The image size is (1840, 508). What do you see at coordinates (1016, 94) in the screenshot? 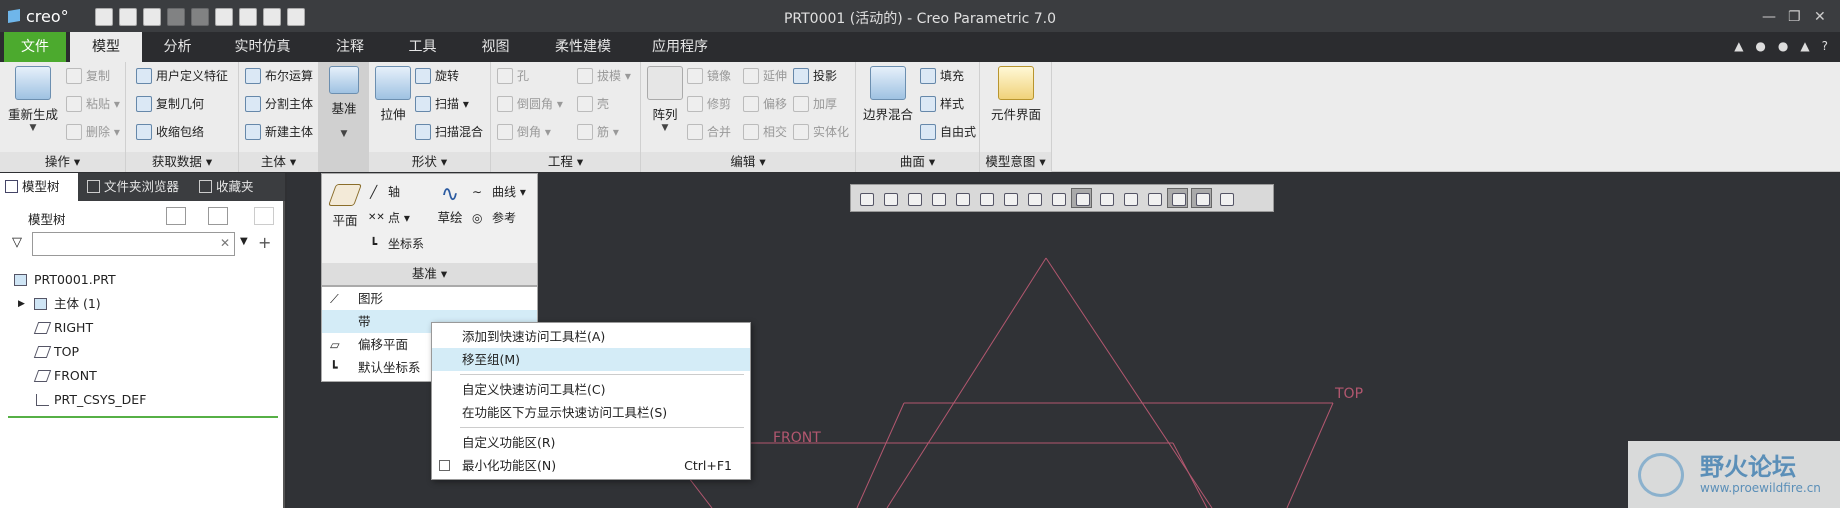
I see `component-interface-button: 元件界面` at bounding box center [1016, 94].